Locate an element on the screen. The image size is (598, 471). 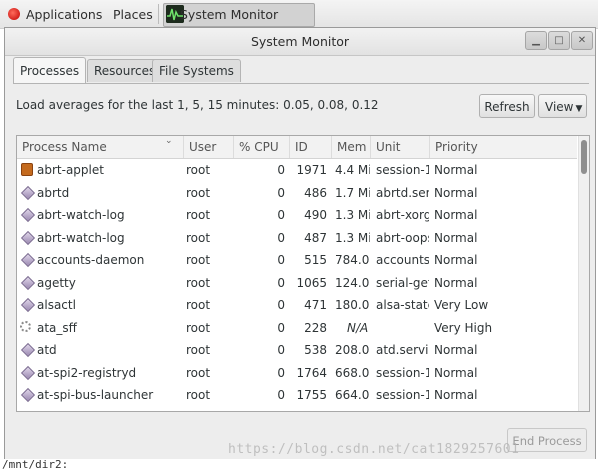
table-row: ata_sff root 0 228 N/A Very High is located at coordinates (297, 328).